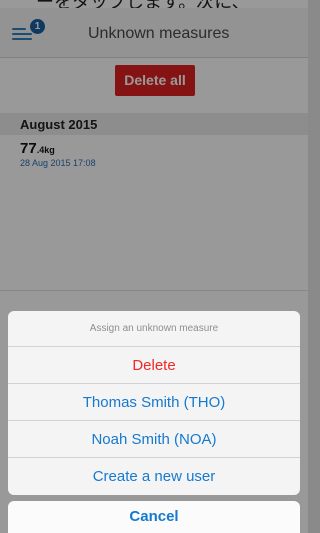  Describe the element at coordinates (154, 439) in the screenshot. I see `assign-user-noah: Noah Smith (NOA)` at that location.